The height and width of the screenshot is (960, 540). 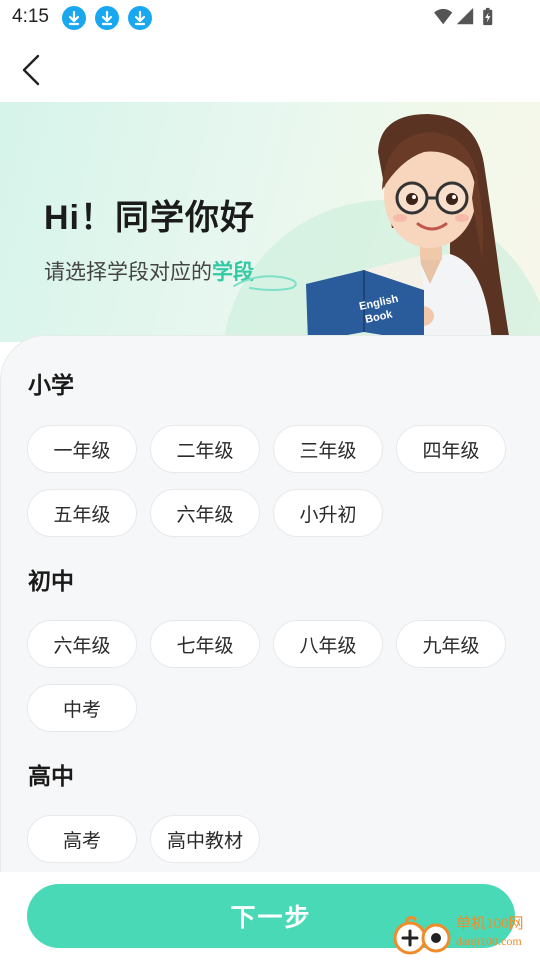 I want to click on grade-option: 八年级, so click(x=328, y=644).